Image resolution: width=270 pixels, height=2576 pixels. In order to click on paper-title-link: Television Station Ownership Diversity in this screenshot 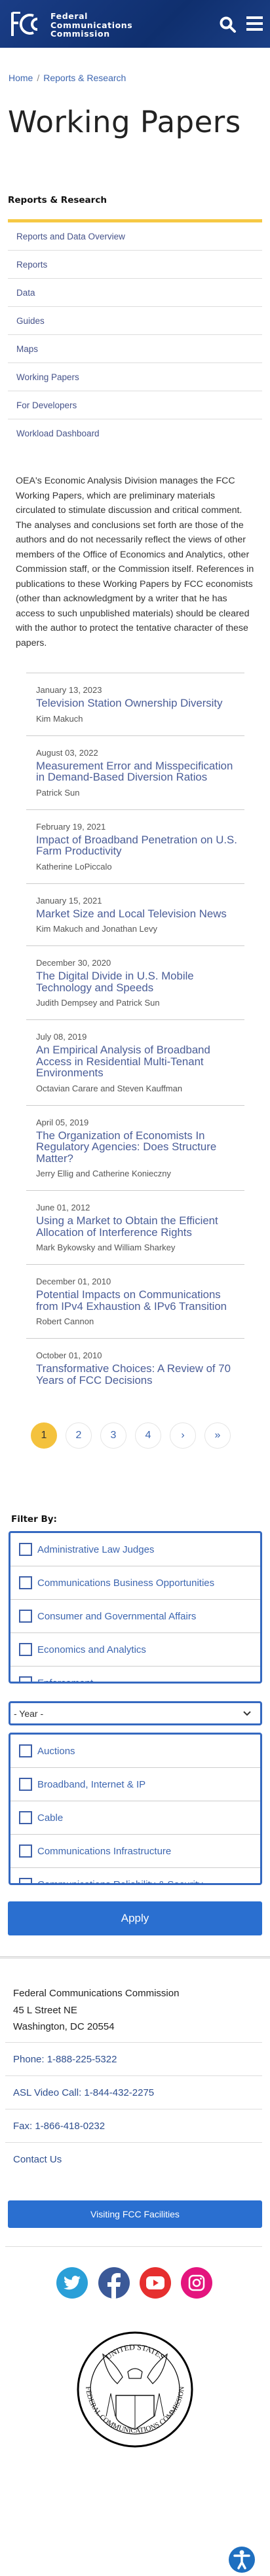, I will do `click(140, 703)`.